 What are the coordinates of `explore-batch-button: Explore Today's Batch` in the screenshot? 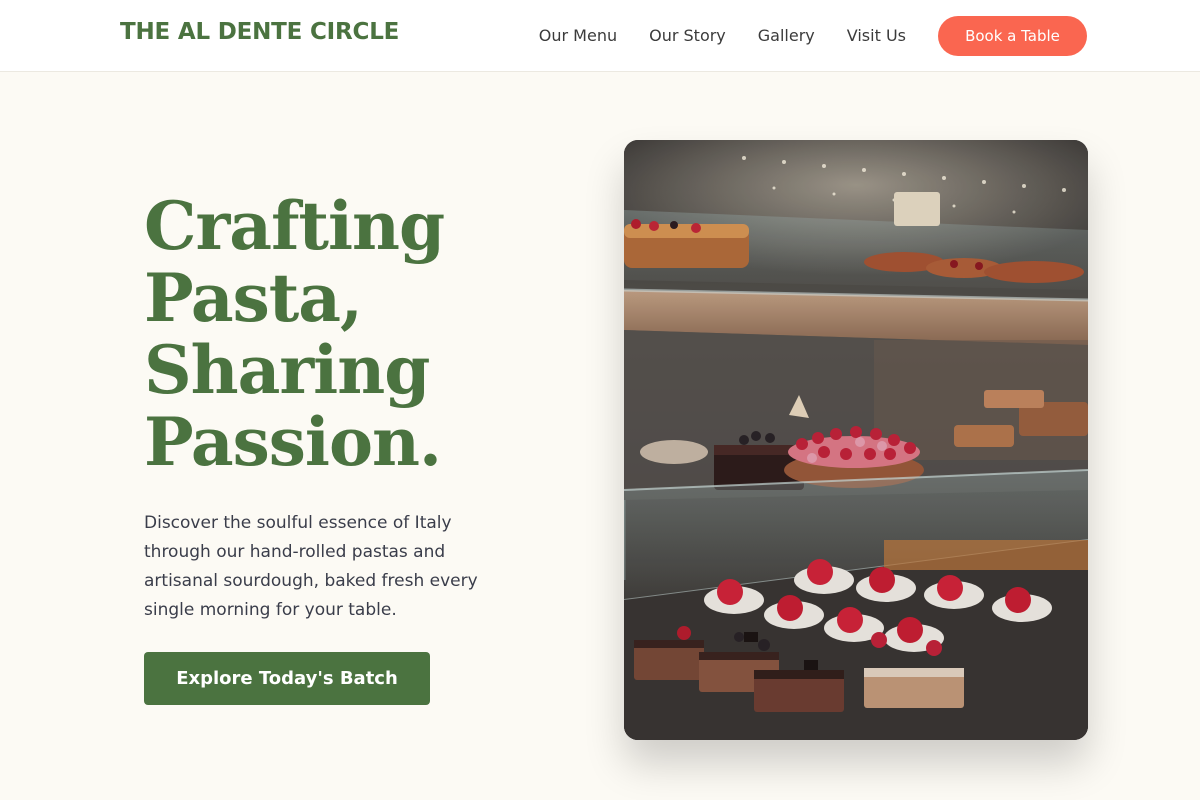 It's located at (287, 678).